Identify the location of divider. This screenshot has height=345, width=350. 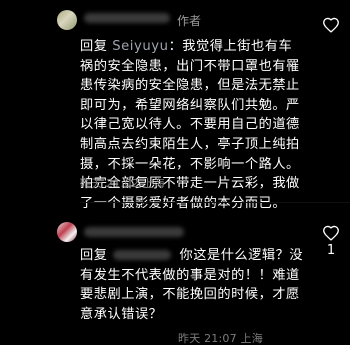
(215, 202).